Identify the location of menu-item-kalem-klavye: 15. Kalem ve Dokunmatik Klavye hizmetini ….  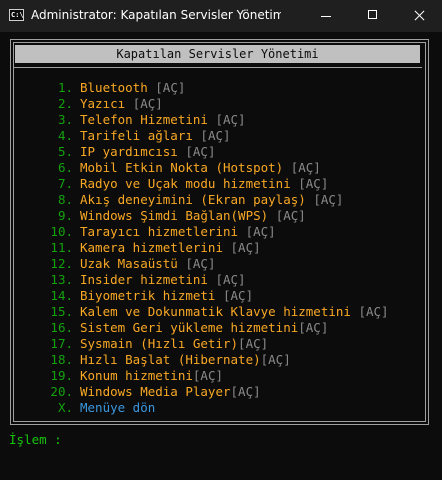
(218, 312).